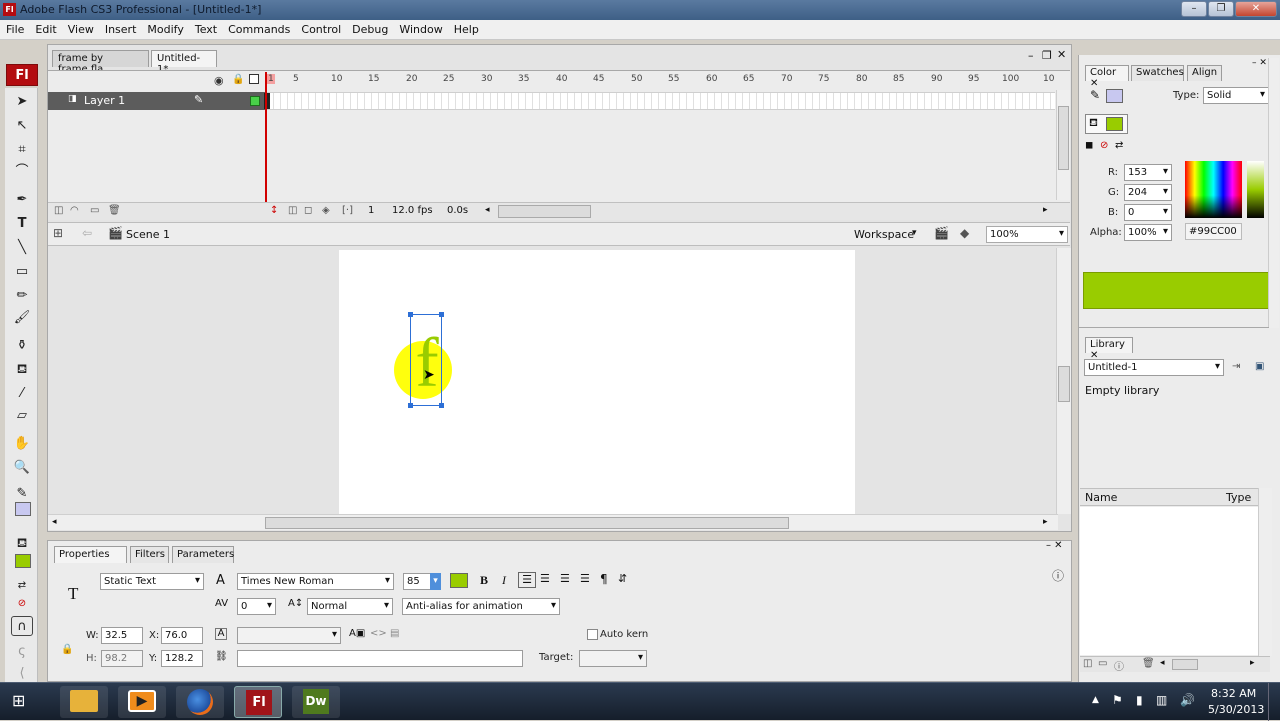  What do you see at coordinates (420, 28) in the screenshot?
I see `menu-window: Window` at bounding box center [420, 28].